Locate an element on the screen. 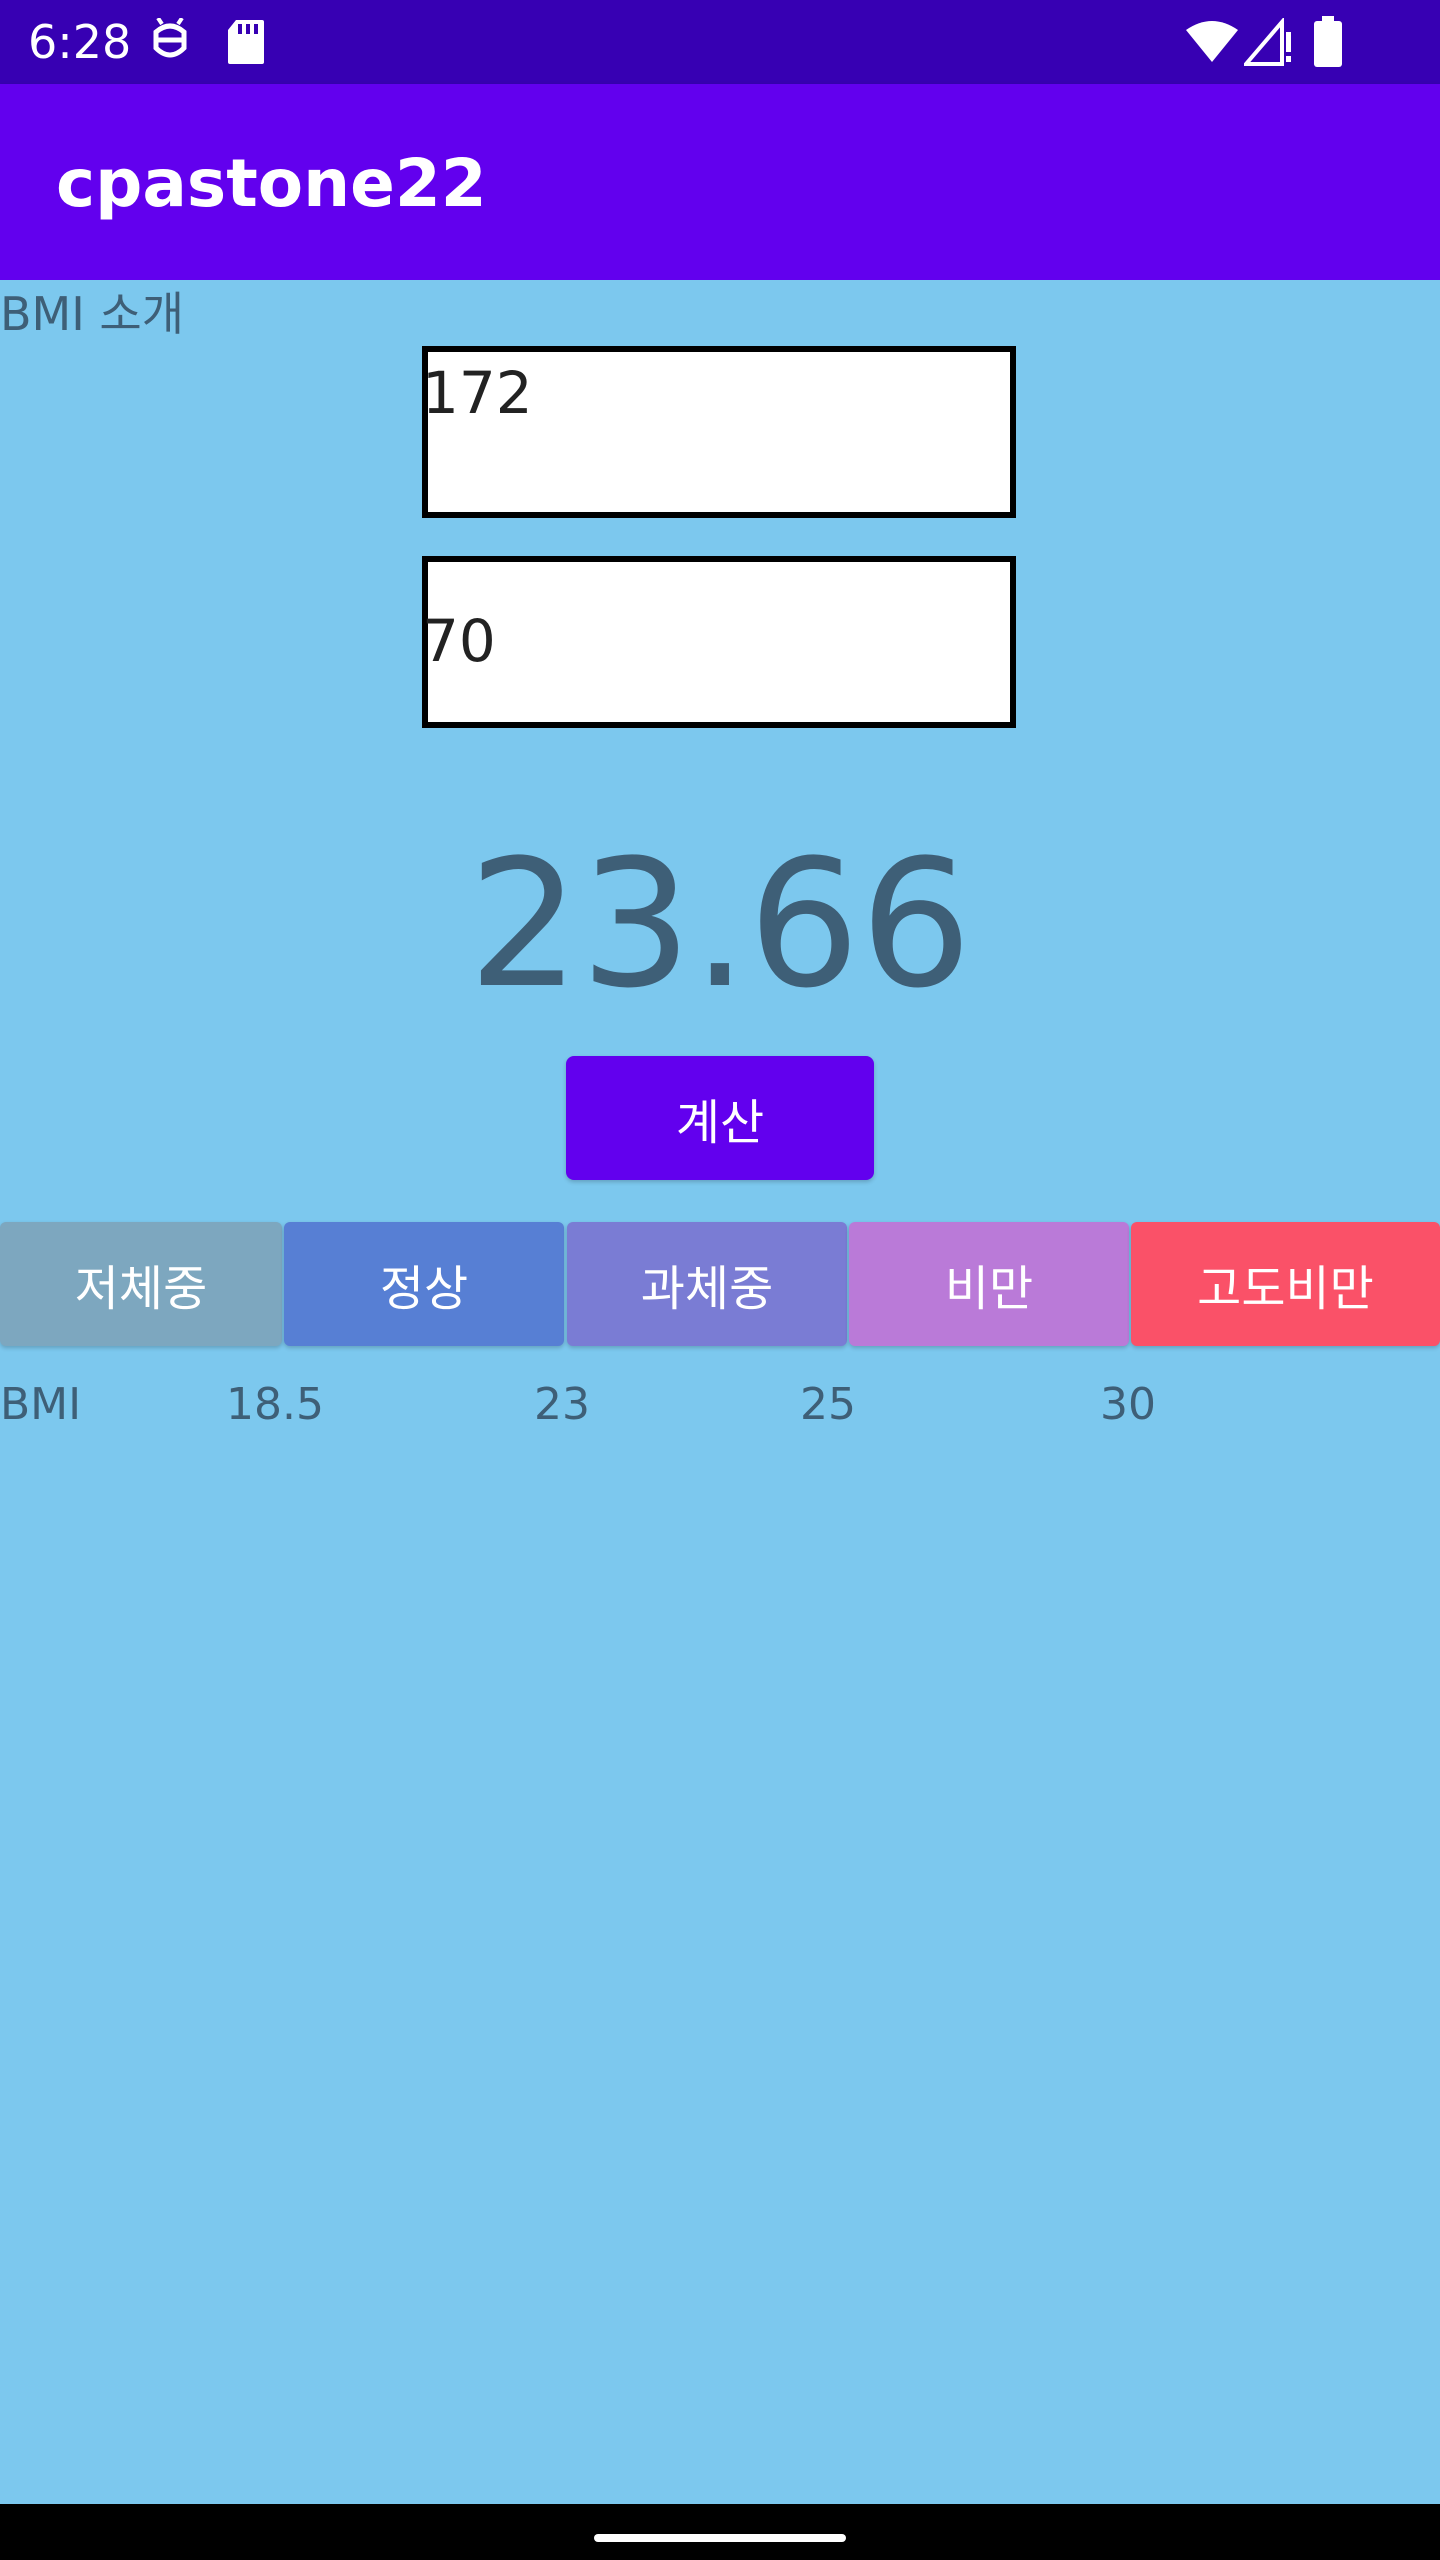 The image size is (1440, 2560). weight-input-value: 70 is located at coordinates (459, 641).